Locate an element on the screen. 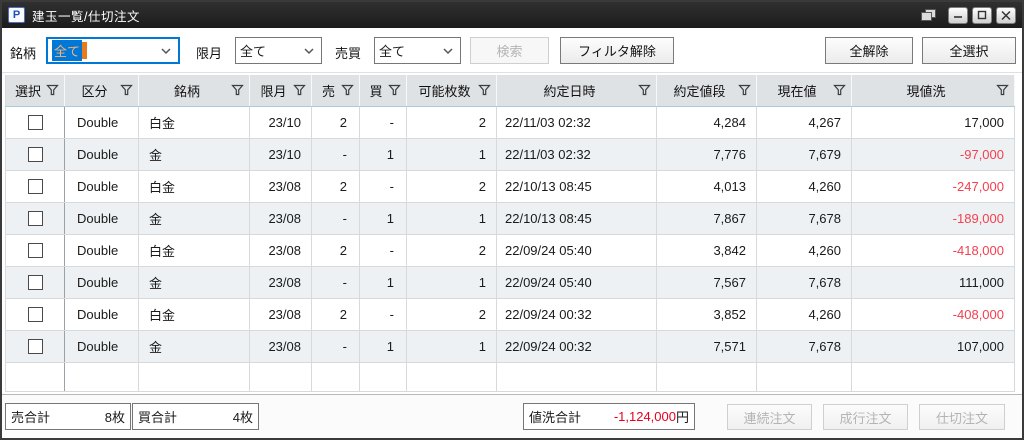  cell-pl: 17,000 is located at coordinates (933, 122).